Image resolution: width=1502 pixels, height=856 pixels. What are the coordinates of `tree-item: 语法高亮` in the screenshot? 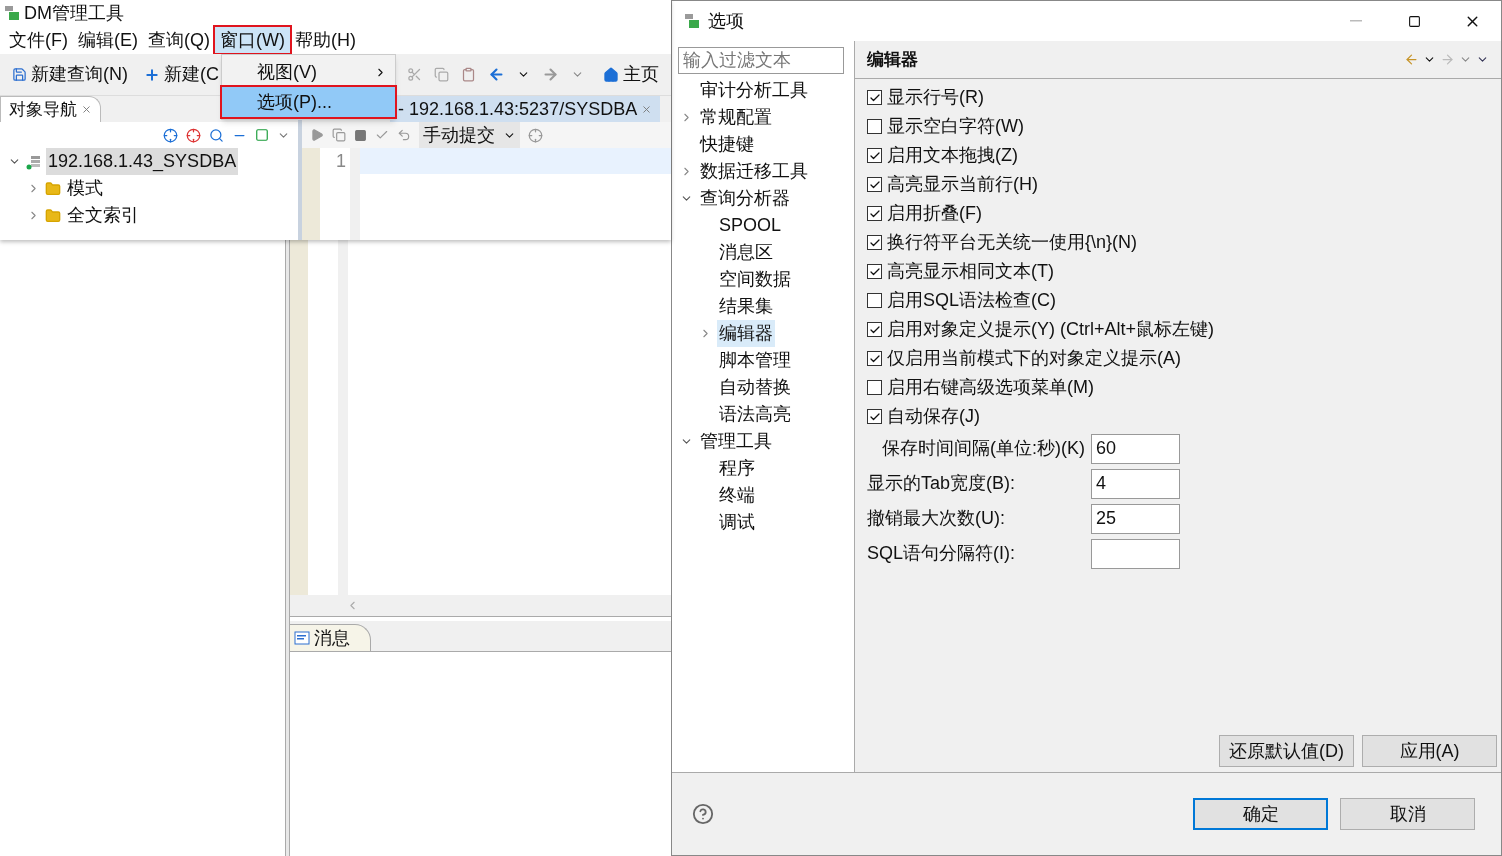 It's located at (755, 414).